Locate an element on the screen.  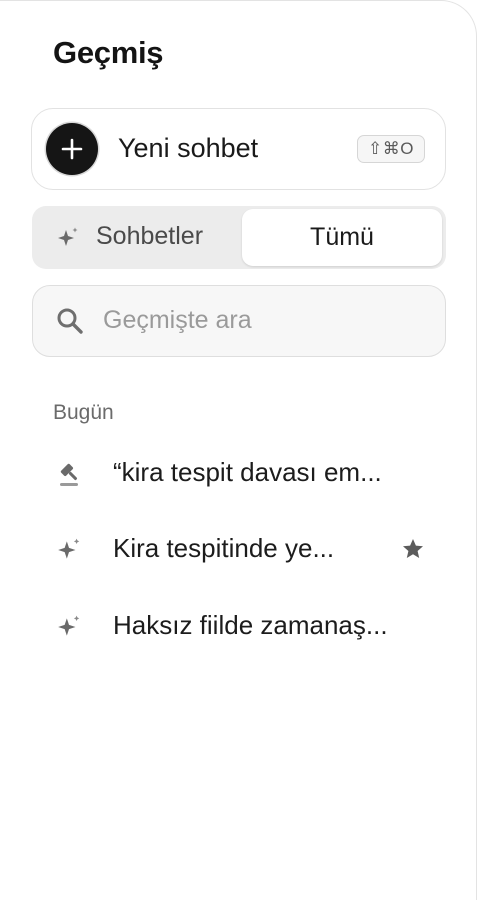
gavel-icon is located at coordinates (70, 477).